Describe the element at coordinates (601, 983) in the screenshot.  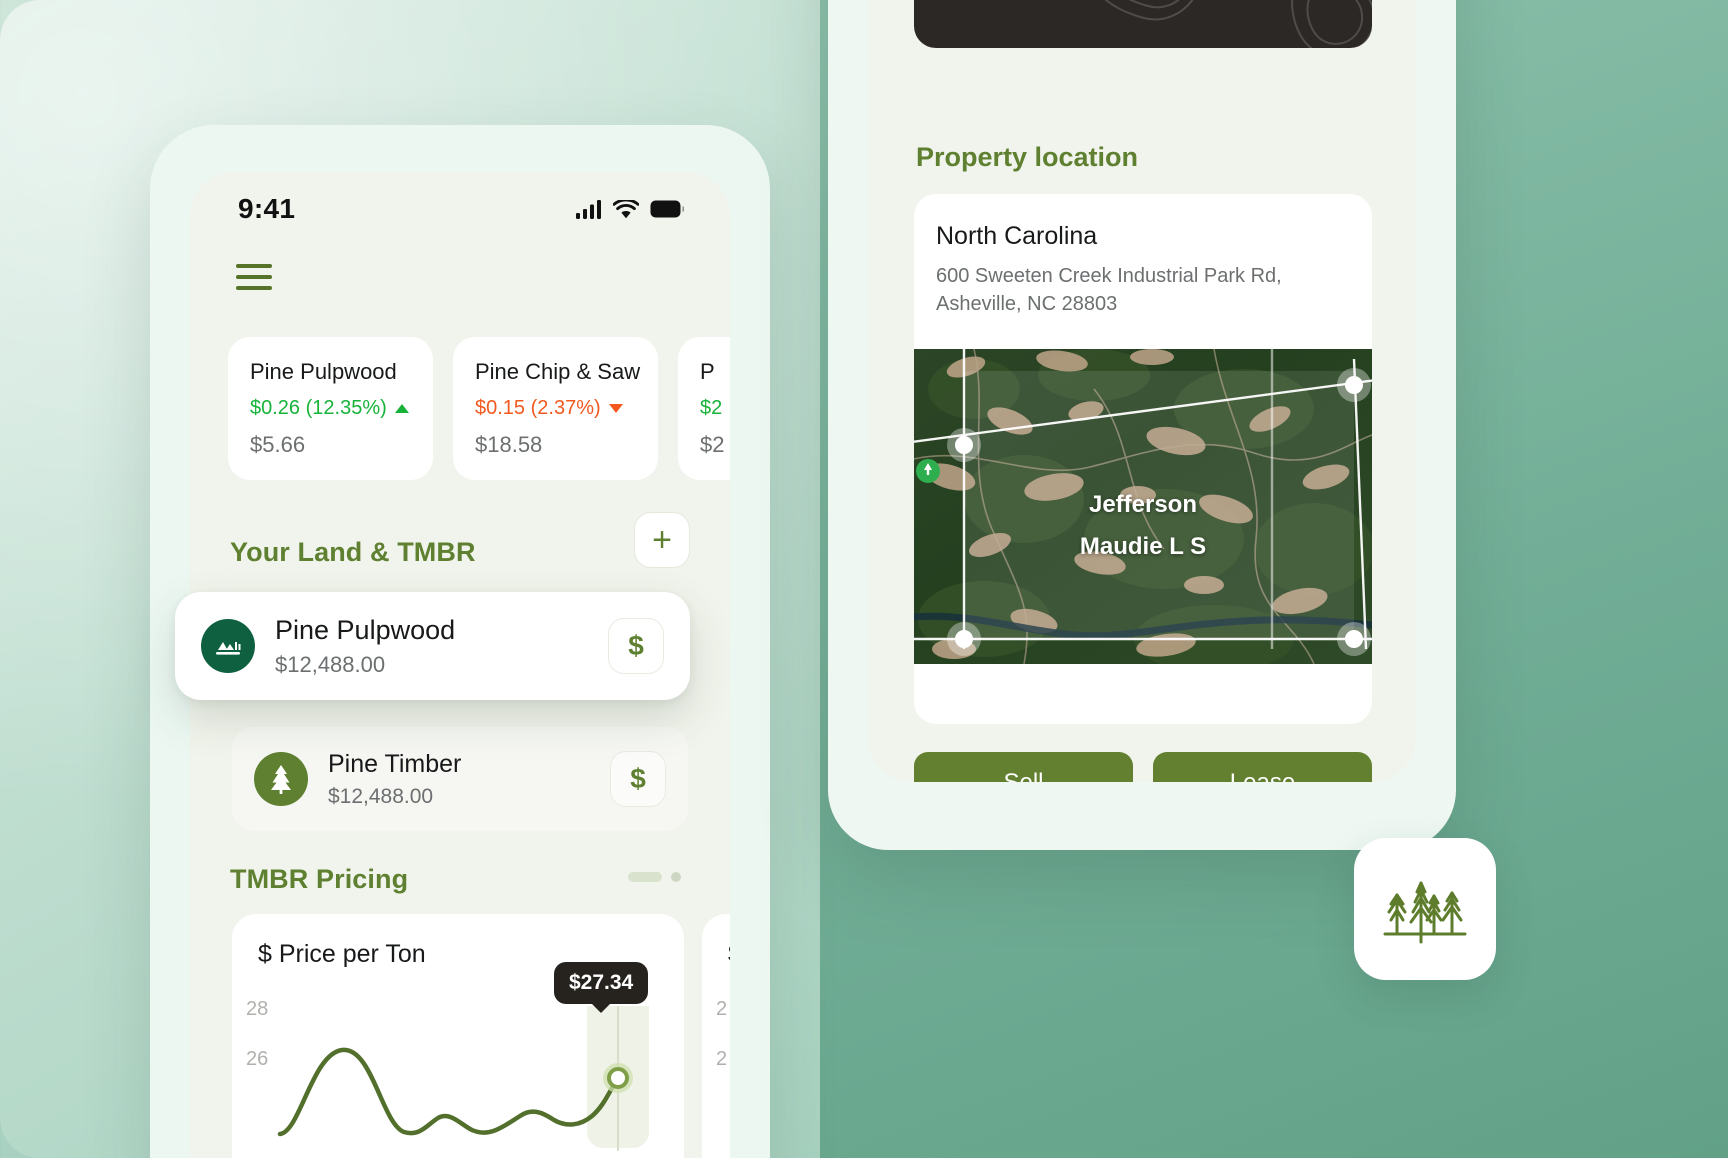
I see `chart-tooltip: $27.34` at that location.